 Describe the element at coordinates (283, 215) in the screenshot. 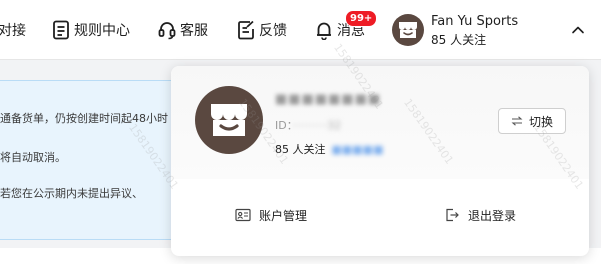

I see `account-management-label: 账户管理` at that location.